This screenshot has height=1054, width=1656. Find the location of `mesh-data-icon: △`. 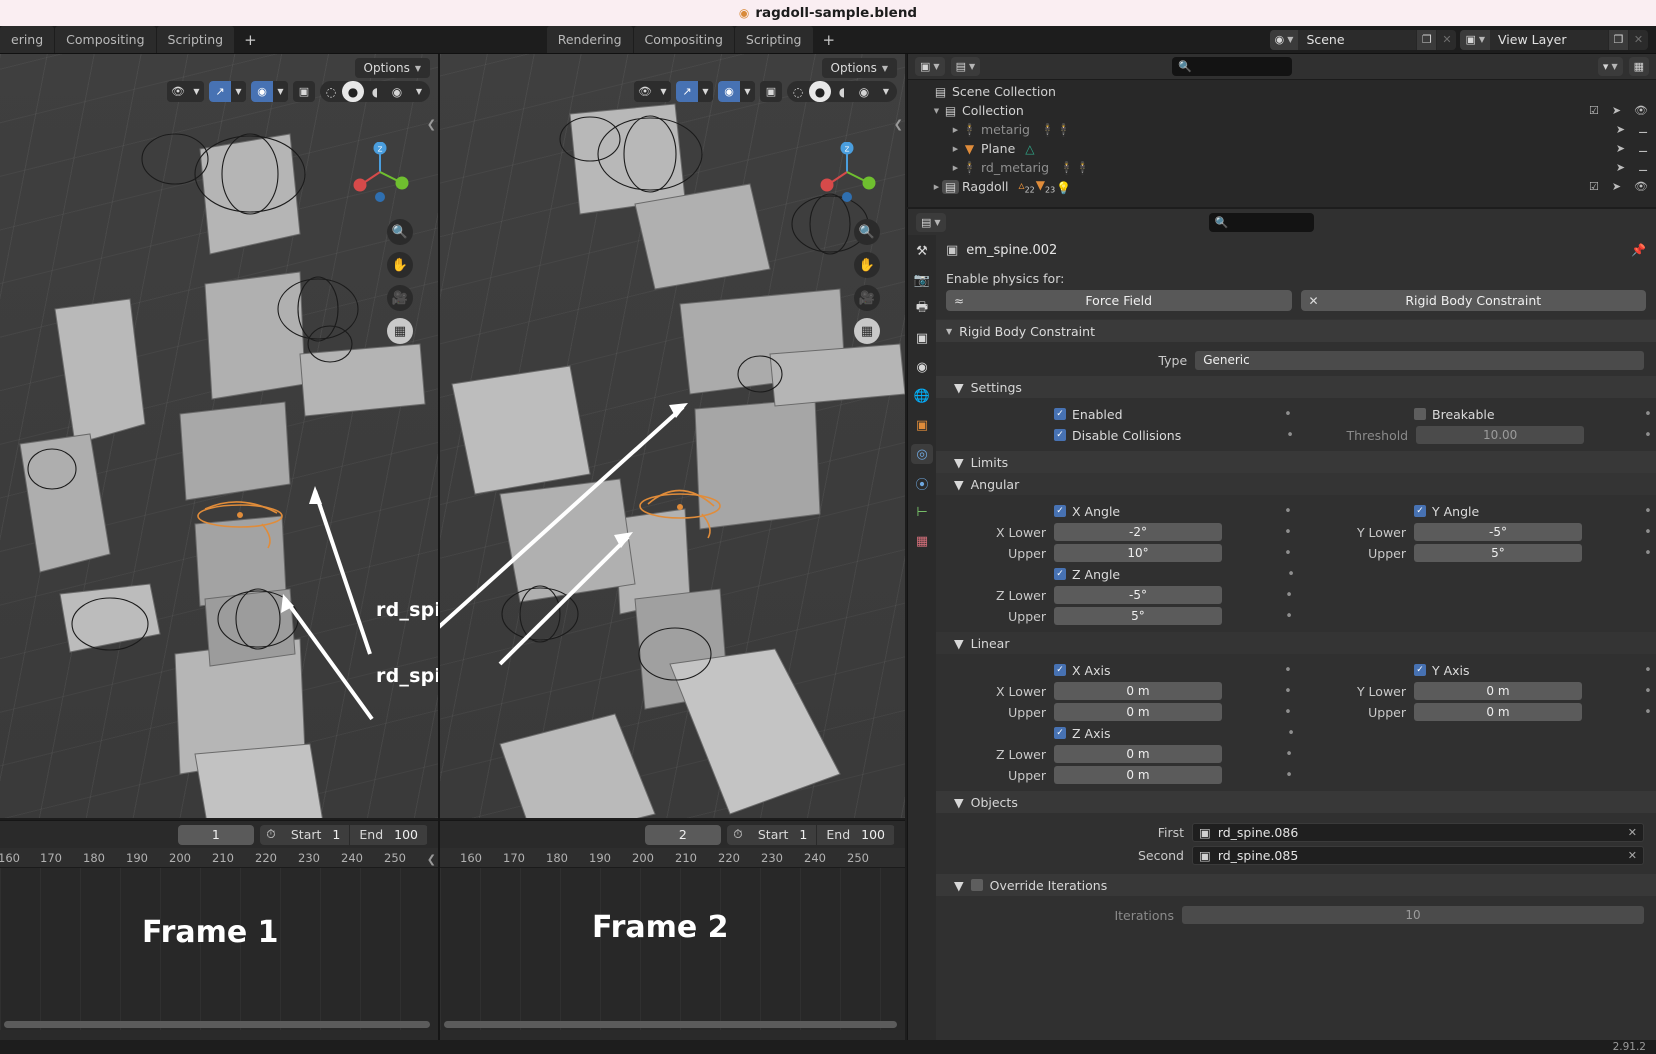

mesh-data-icon: △ is located at coordinates (1029, 149).